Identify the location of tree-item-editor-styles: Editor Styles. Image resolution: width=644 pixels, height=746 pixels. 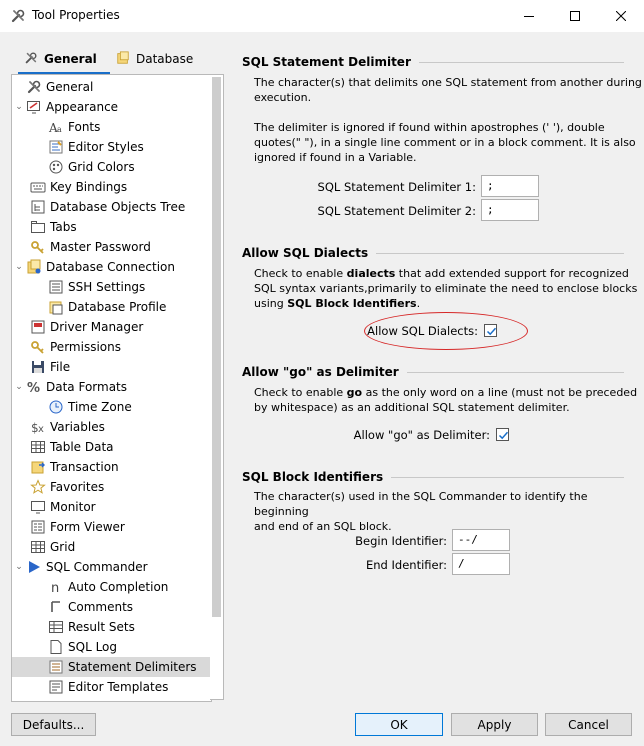
(111, 147).